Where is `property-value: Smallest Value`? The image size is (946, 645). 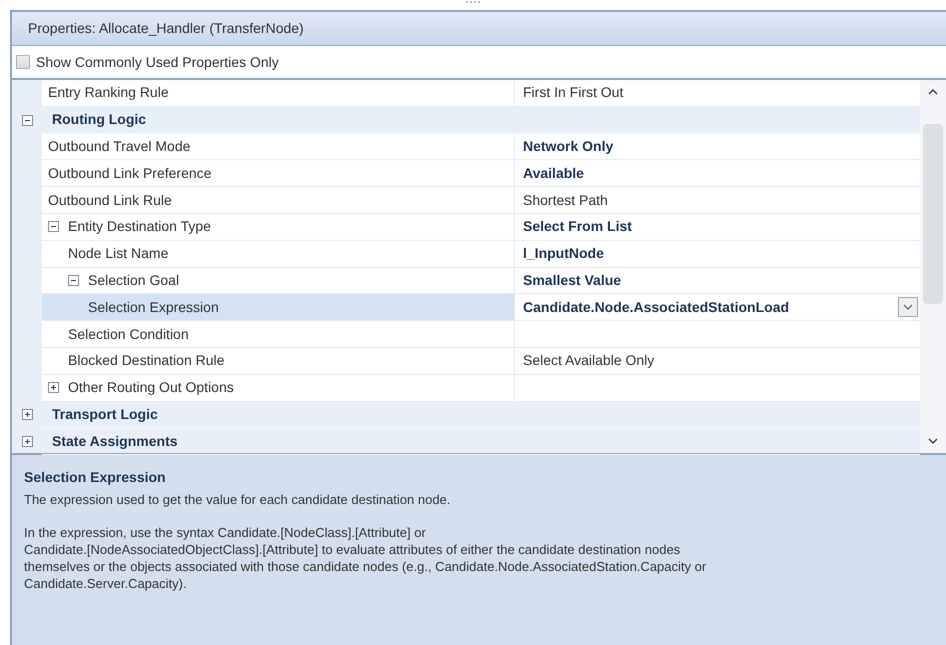
property-value: Smallest Value is located at coordinates (572, 280).